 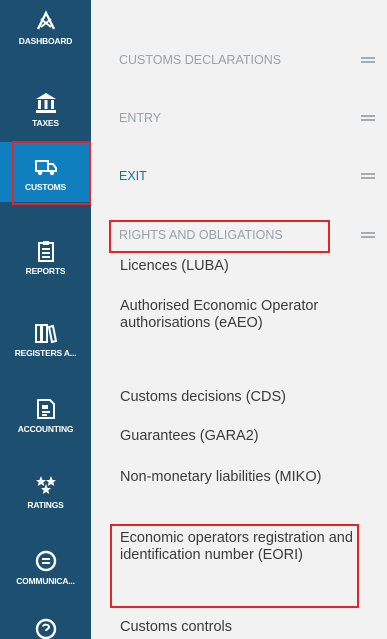 I want to click on truck-icon, so click(x=46, y=167).